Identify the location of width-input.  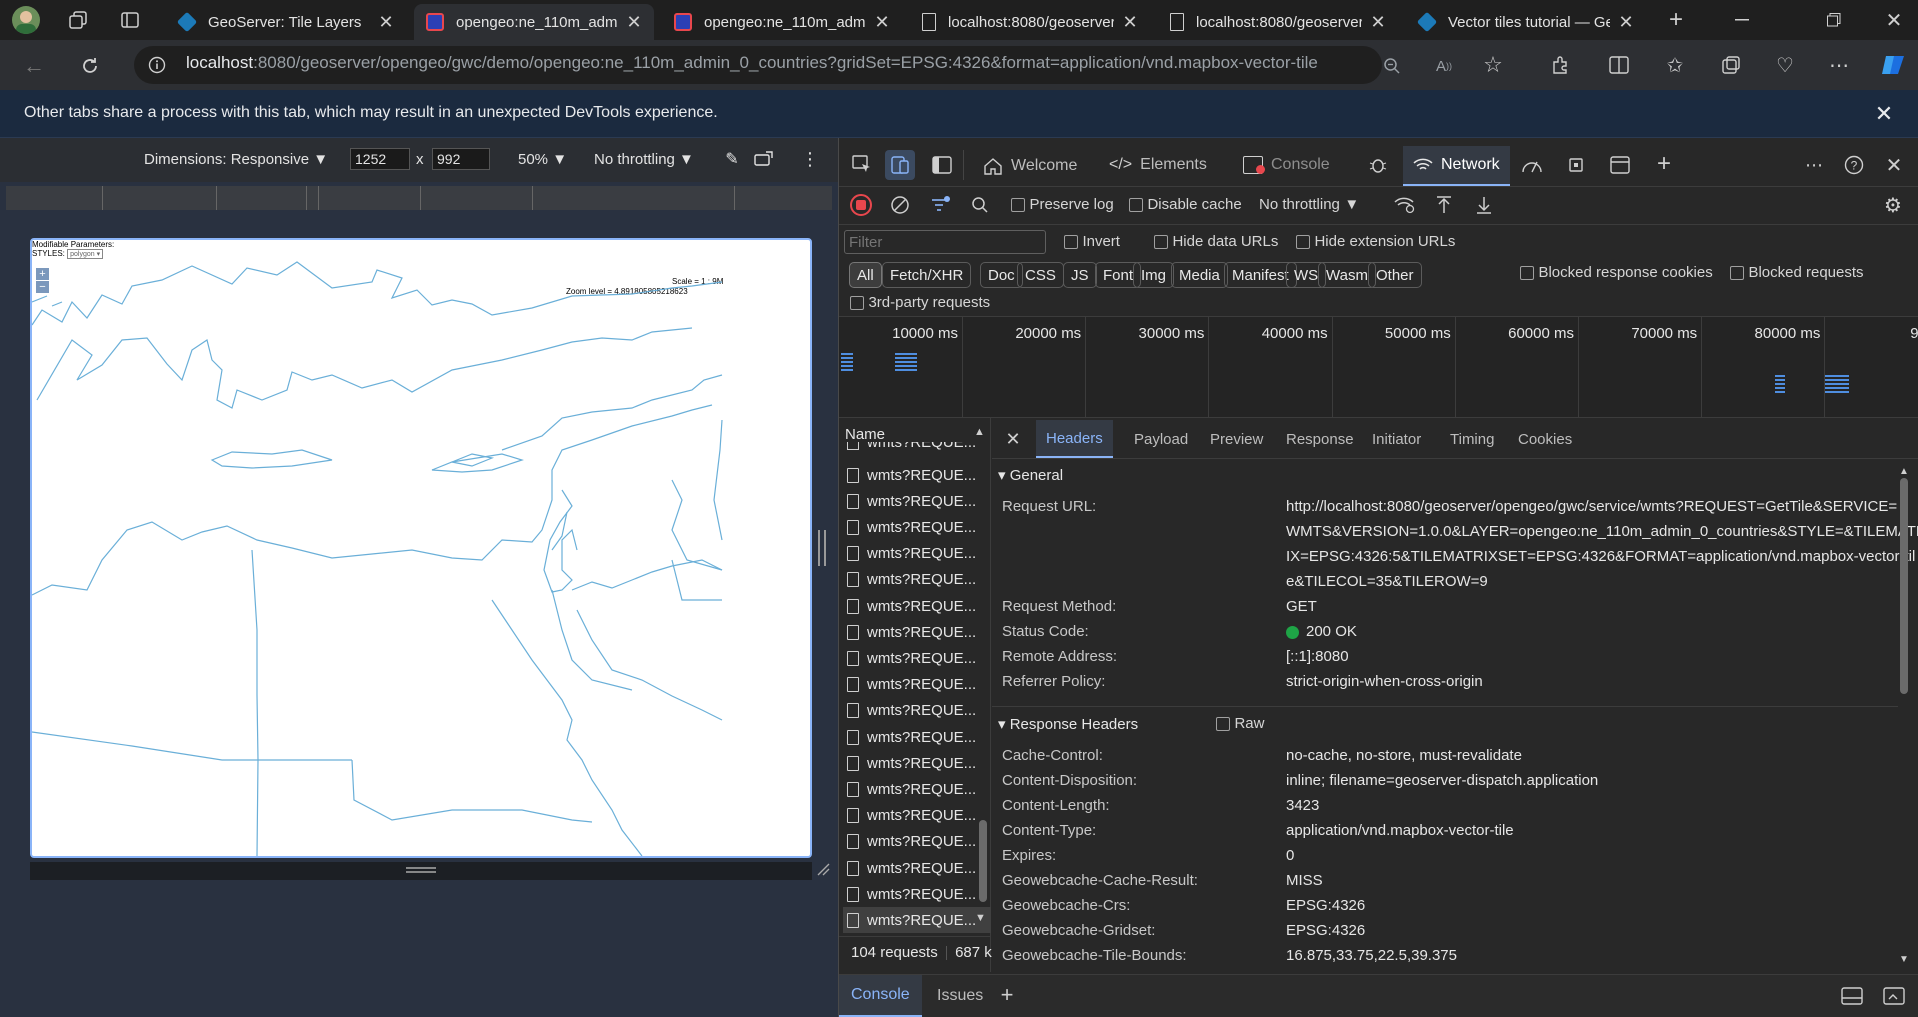
(380, 159).